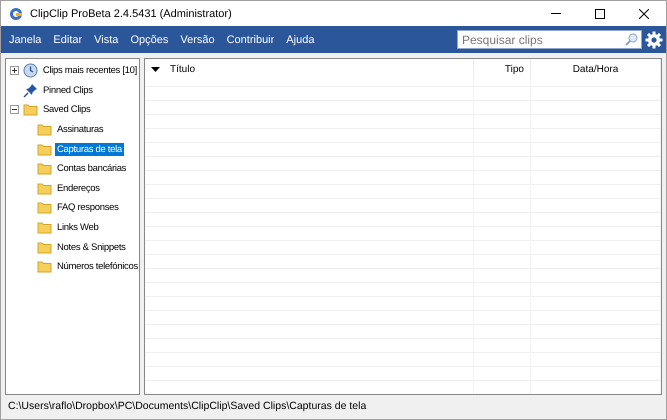 This screenshot has width=667, height=420. What do you see at coordinates (16, 13) in the screenshot?
I see `app-logo-icon` at bounding box center [16, 13].